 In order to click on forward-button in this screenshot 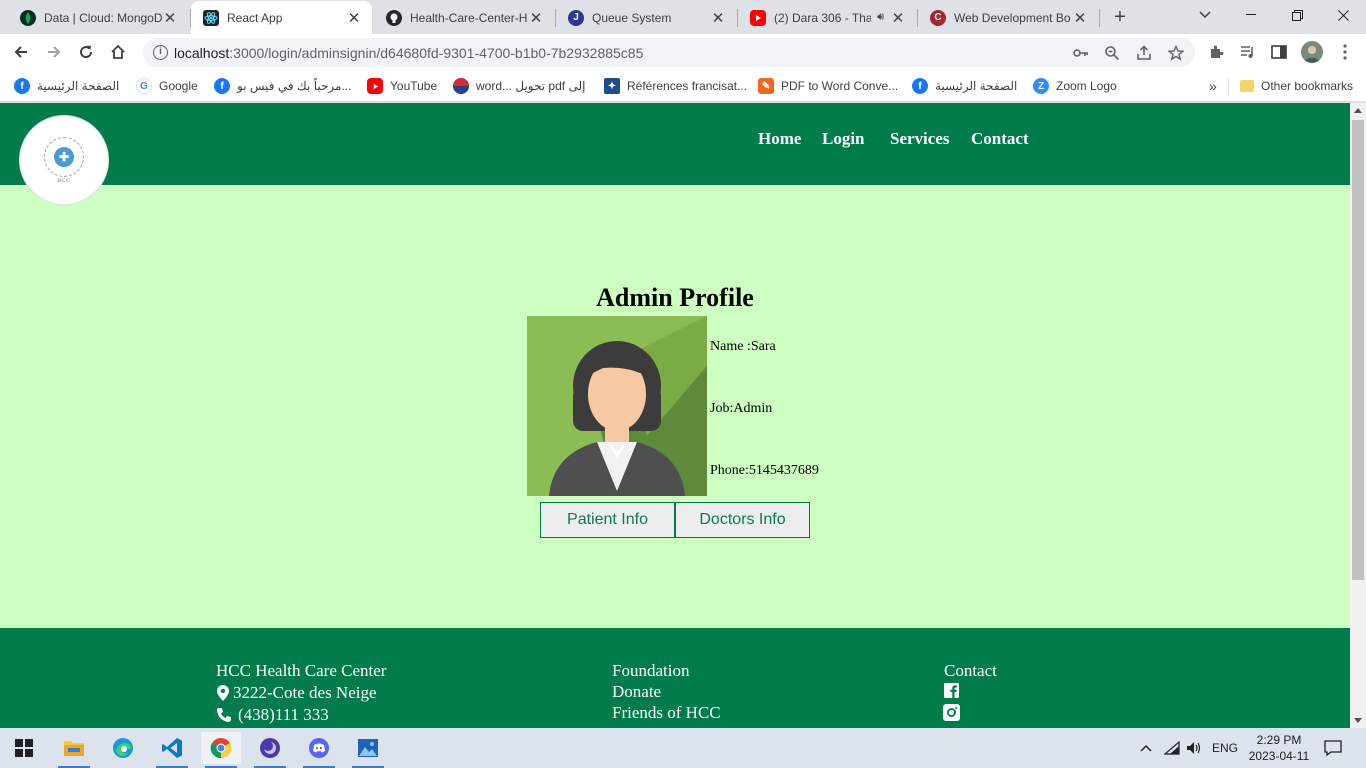, I will do `click(54, 52)`.